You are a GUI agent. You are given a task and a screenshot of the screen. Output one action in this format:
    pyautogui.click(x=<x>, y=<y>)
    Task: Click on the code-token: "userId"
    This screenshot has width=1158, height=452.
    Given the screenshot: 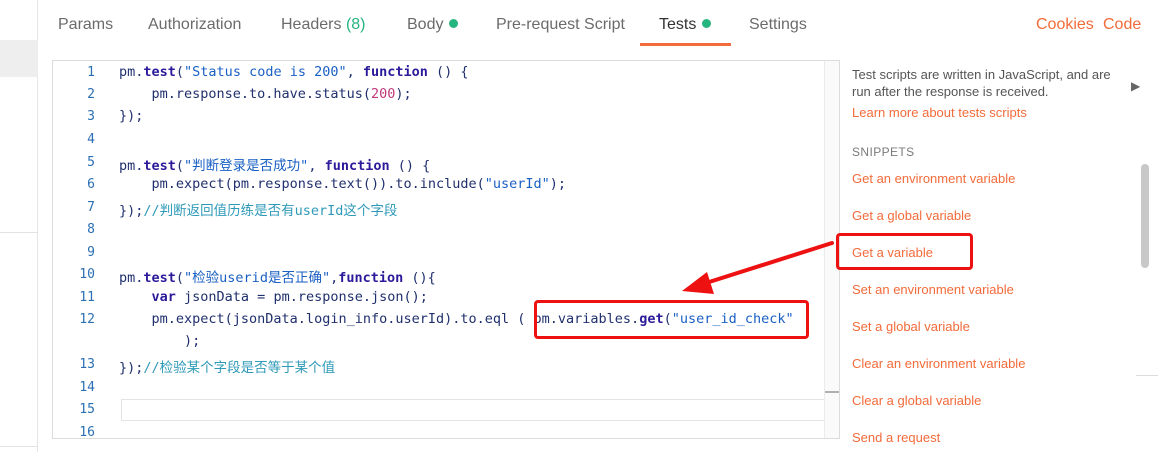 What is the action you would take?
    pyautogui.click(x=517, y=184)
    